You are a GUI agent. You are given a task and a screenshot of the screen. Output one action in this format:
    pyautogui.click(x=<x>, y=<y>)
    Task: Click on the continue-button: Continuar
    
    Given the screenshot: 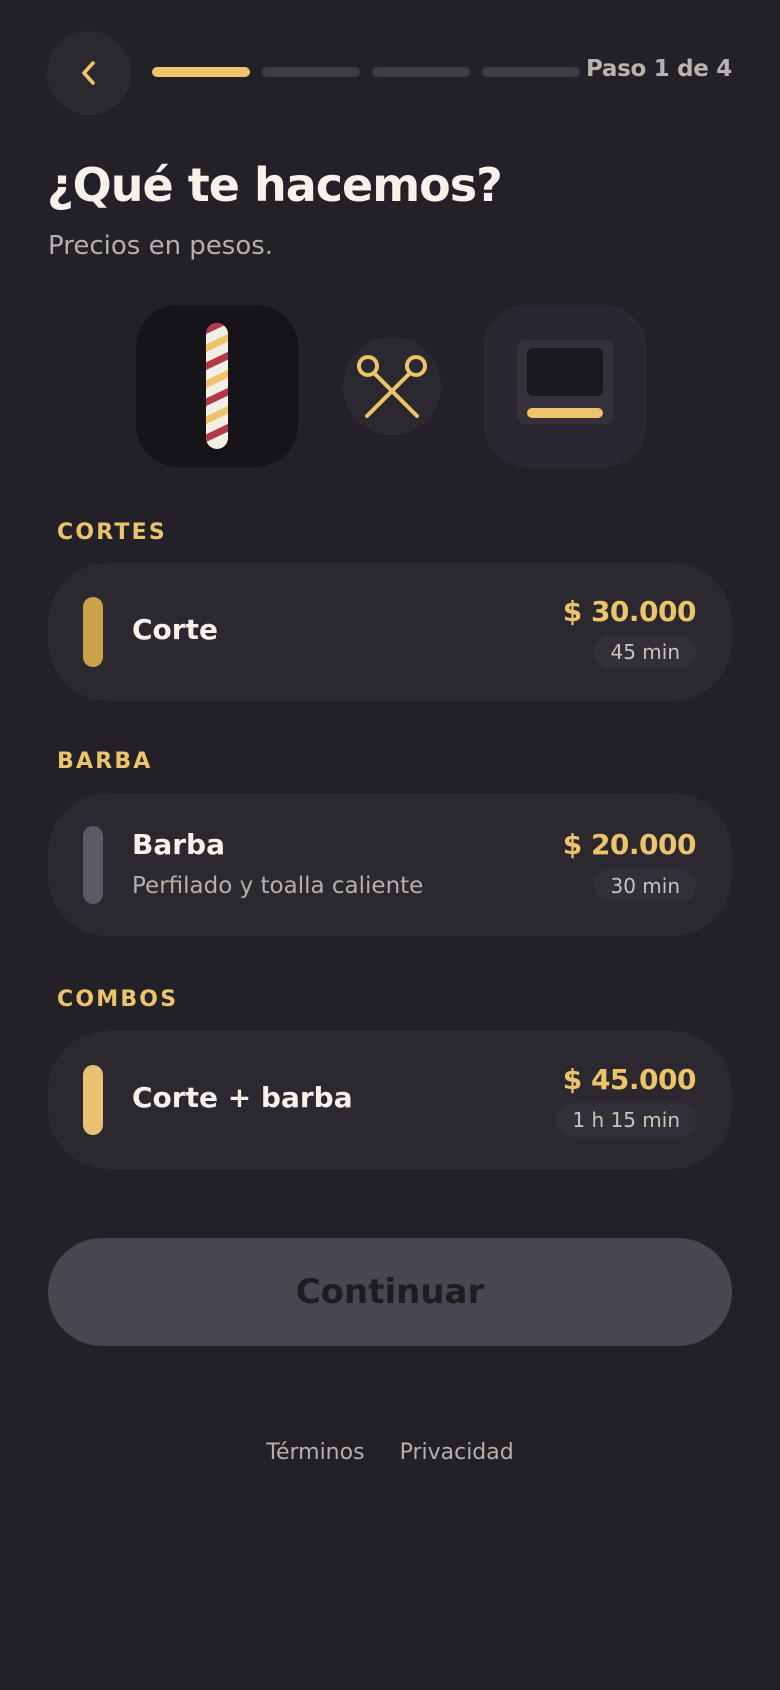 What is the action you would take?
    pyautogui.click(x=390, y=1292)
    